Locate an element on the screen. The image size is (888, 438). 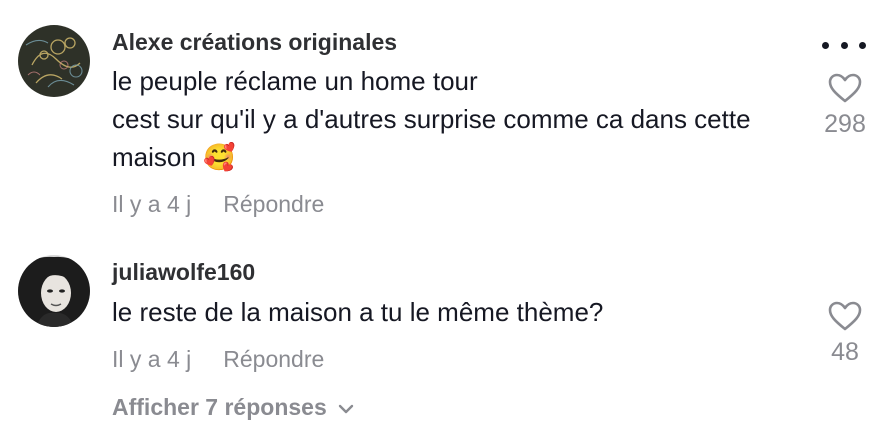
comment-text-line: le peuple réclame un home tour is located at coordinates (295, 81).